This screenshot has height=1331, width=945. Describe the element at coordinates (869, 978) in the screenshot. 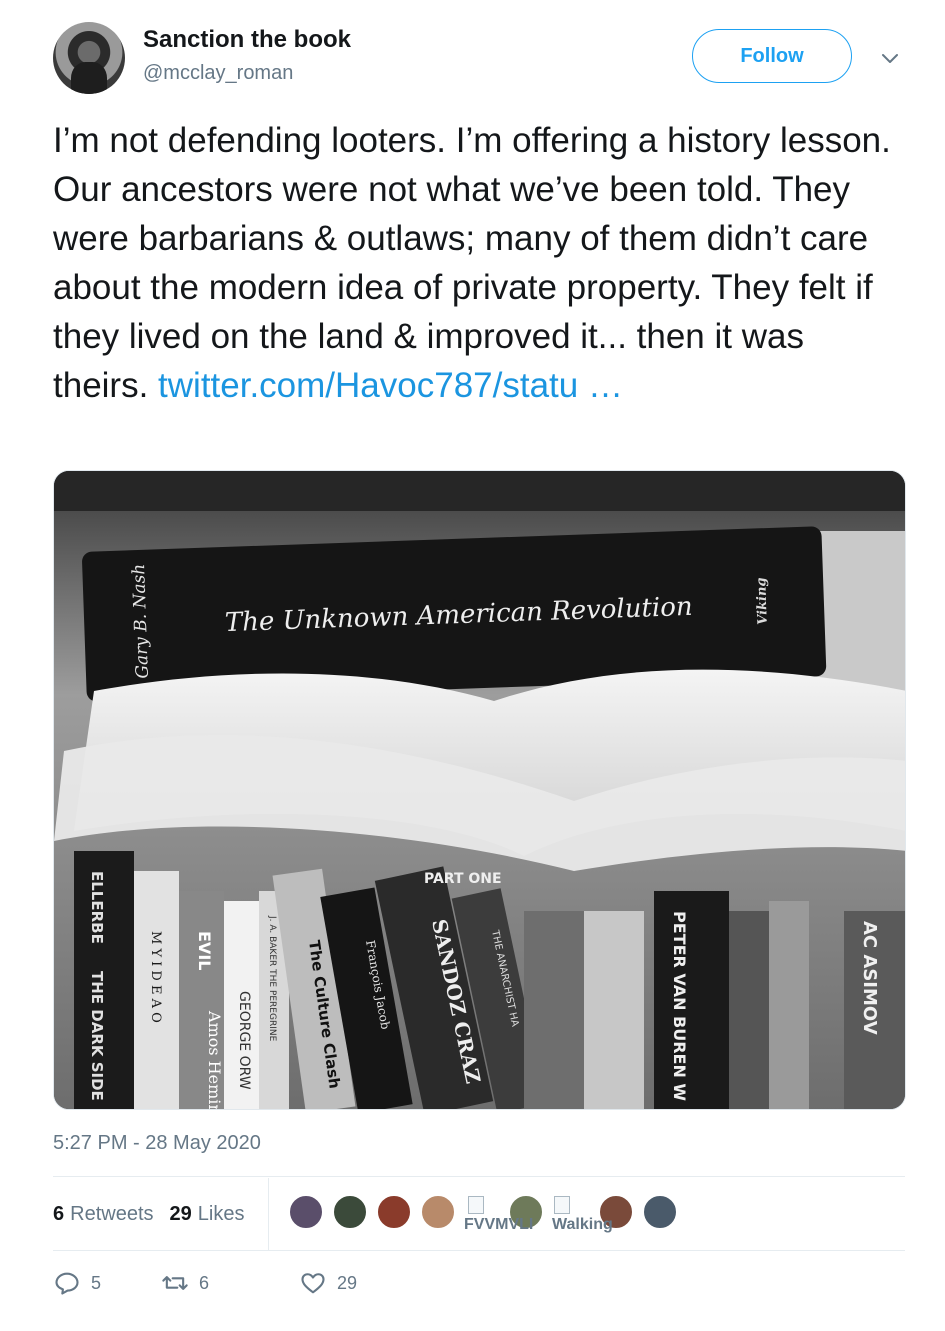

I see `spine-14: AC ASIMOV` at that location.